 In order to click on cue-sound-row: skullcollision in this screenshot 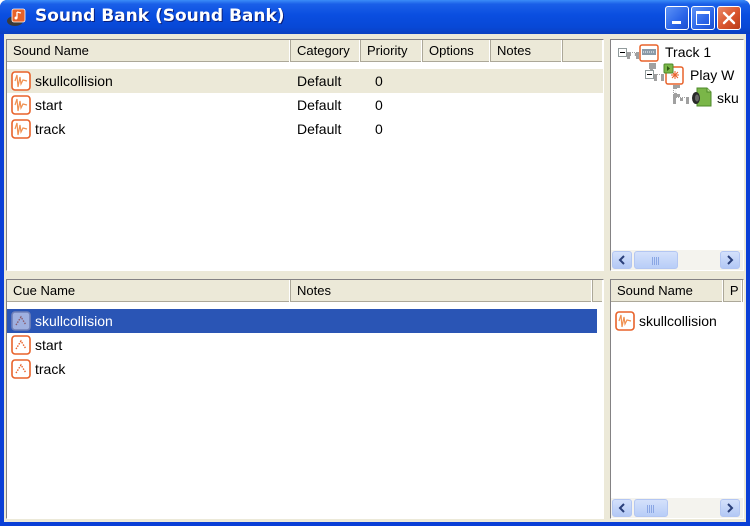, I will do `click(677, 321)`.